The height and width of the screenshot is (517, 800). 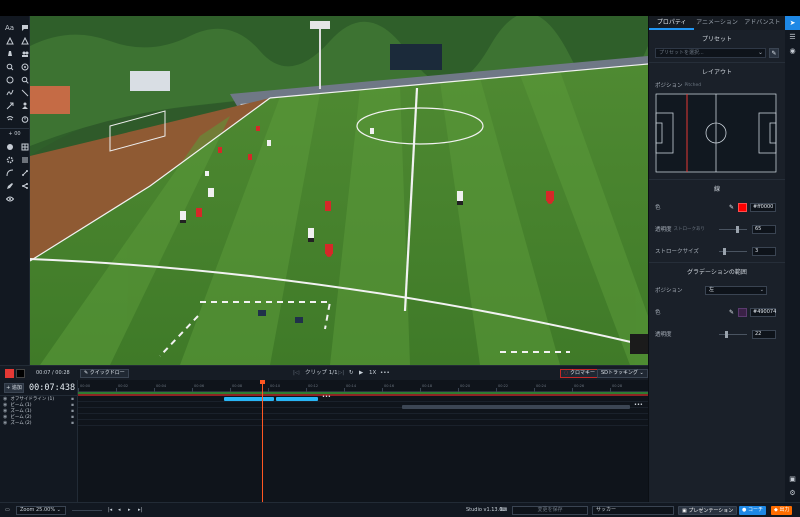 I want to click on stroke-size-slider, so click(x=733, y=251).